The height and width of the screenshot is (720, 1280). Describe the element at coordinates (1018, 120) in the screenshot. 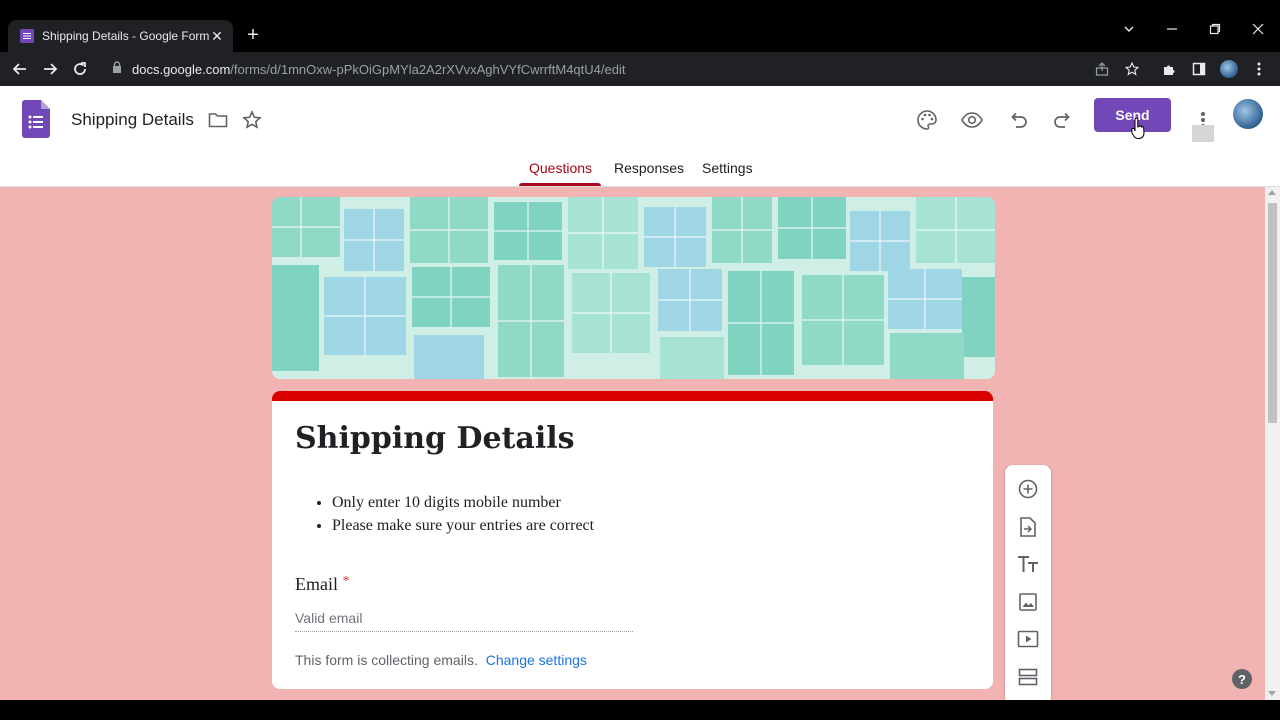

I see `undo-icon` at that location.